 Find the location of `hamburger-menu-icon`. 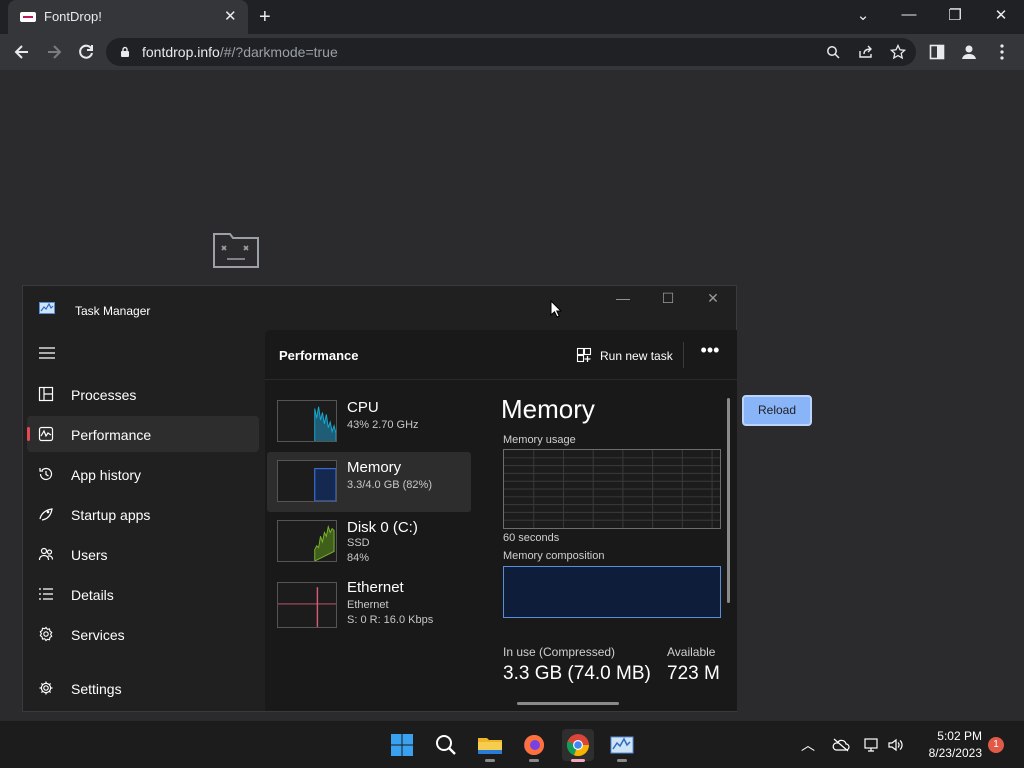

hamburger-menu-icon is located at coordinates (47, 353).